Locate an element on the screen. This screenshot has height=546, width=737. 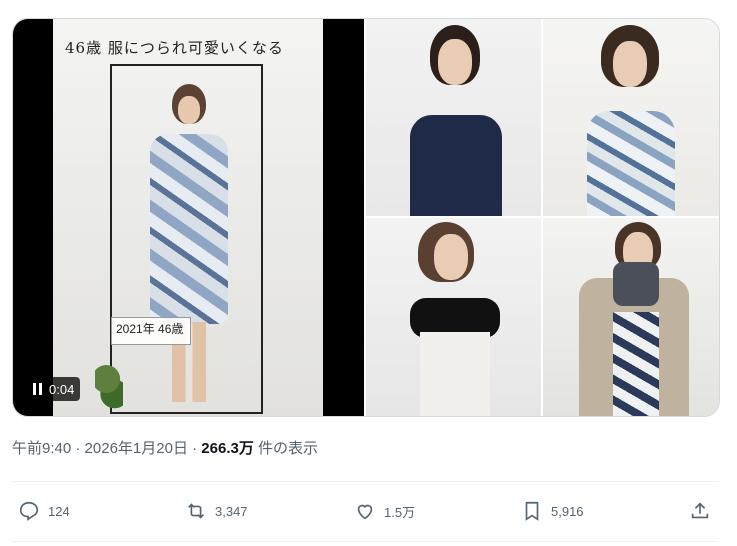
view-count: 266.3万 is located at coordinates (227, 448).